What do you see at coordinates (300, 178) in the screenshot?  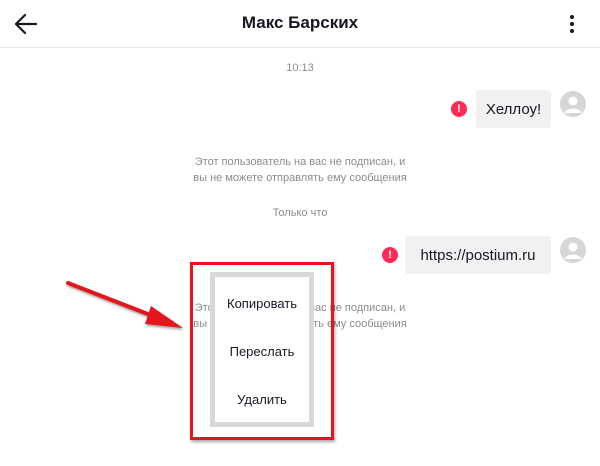 I see `system-notice-line: вы не можете отправлять ему сообщения` at bounding box center [300, 178].